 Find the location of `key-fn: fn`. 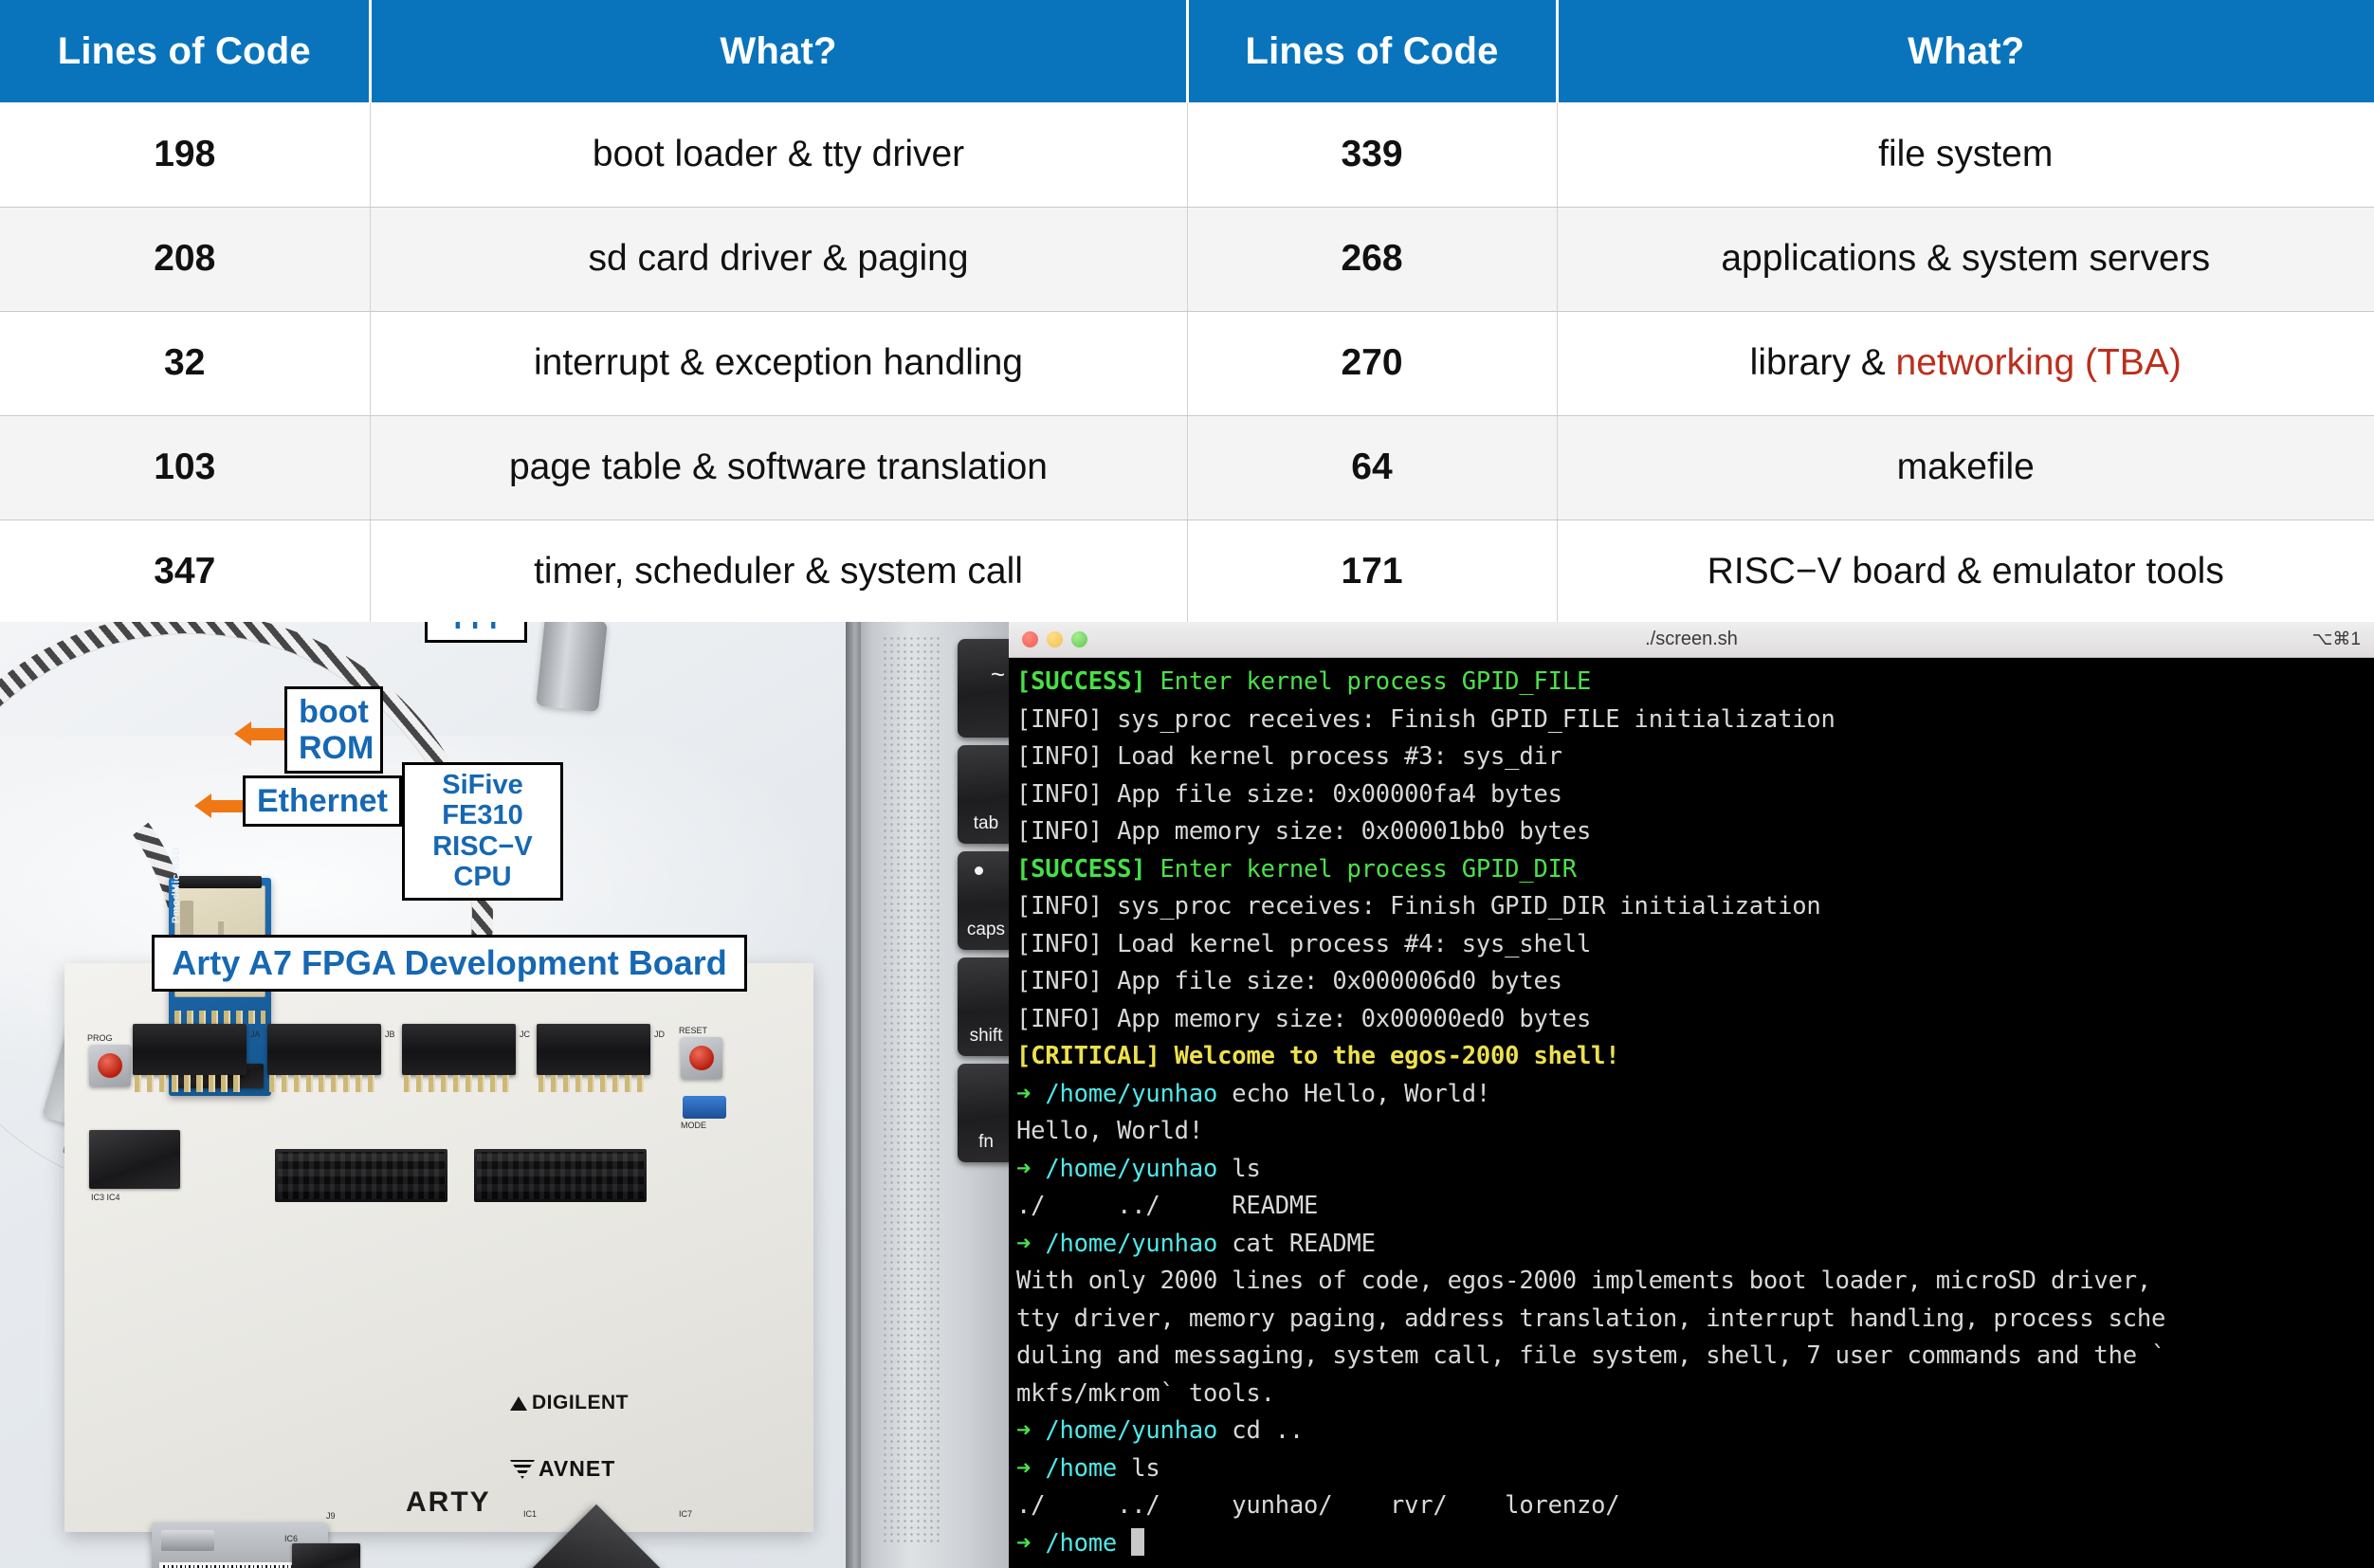

key-fn: fn is located at coordinates (986, 1113).